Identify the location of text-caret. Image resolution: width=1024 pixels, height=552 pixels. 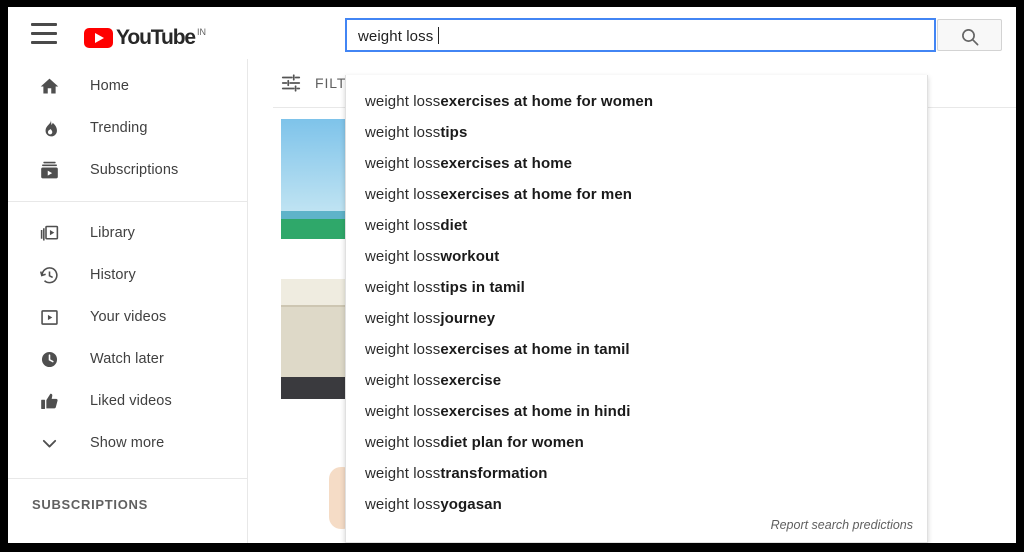
(438, 35).